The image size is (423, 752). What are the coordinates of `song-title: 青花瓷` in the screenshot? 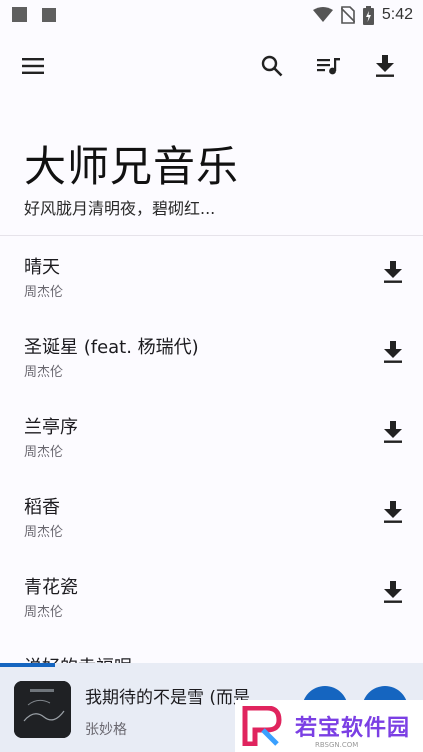 It's located at (51, 587).